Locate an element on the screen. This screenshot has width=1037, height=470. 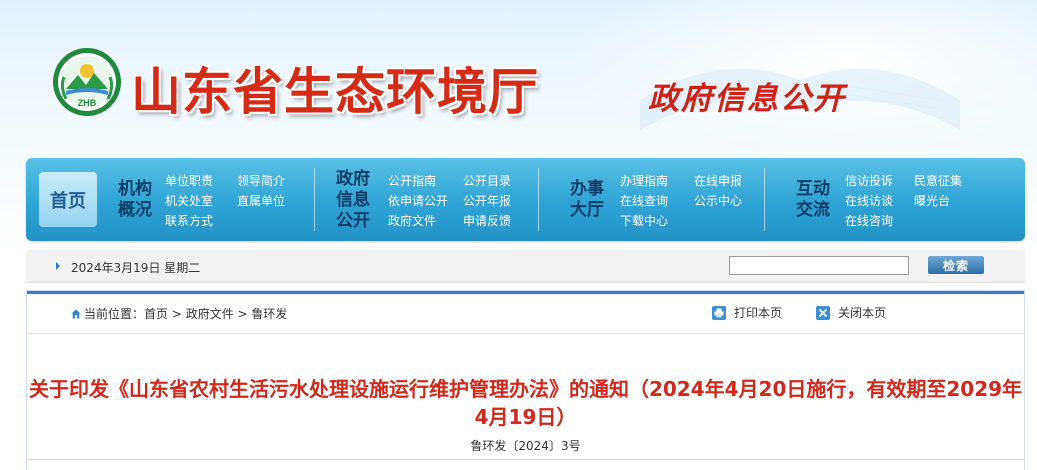
breadcrumb-item-current: 鲁环发 is located at coordinates (269, 313).